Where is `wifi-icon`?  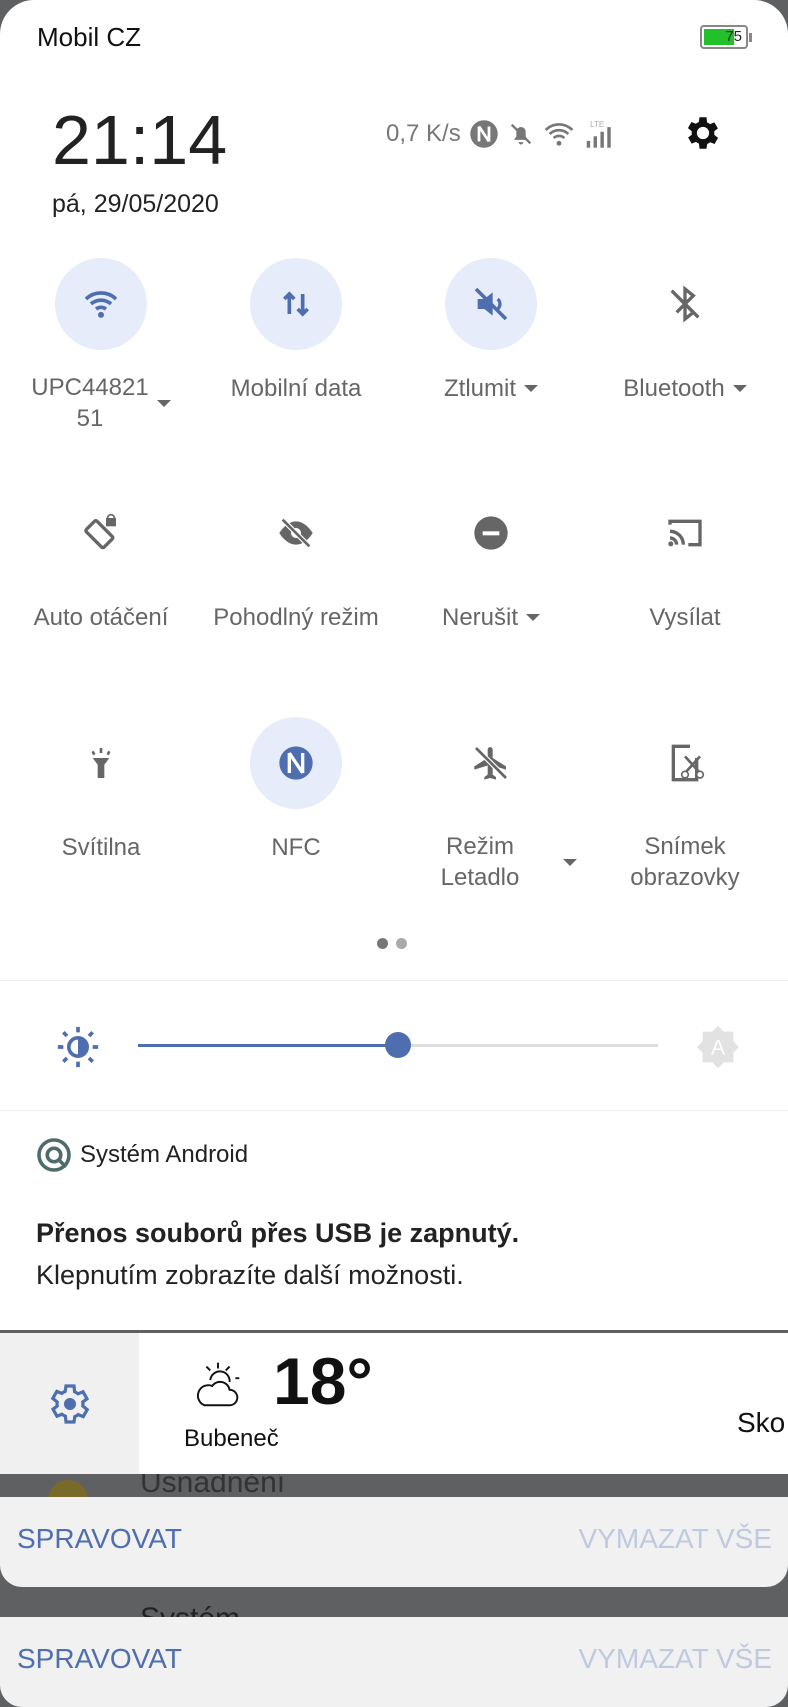
wifi-icon is located at coordinates (101, 304).